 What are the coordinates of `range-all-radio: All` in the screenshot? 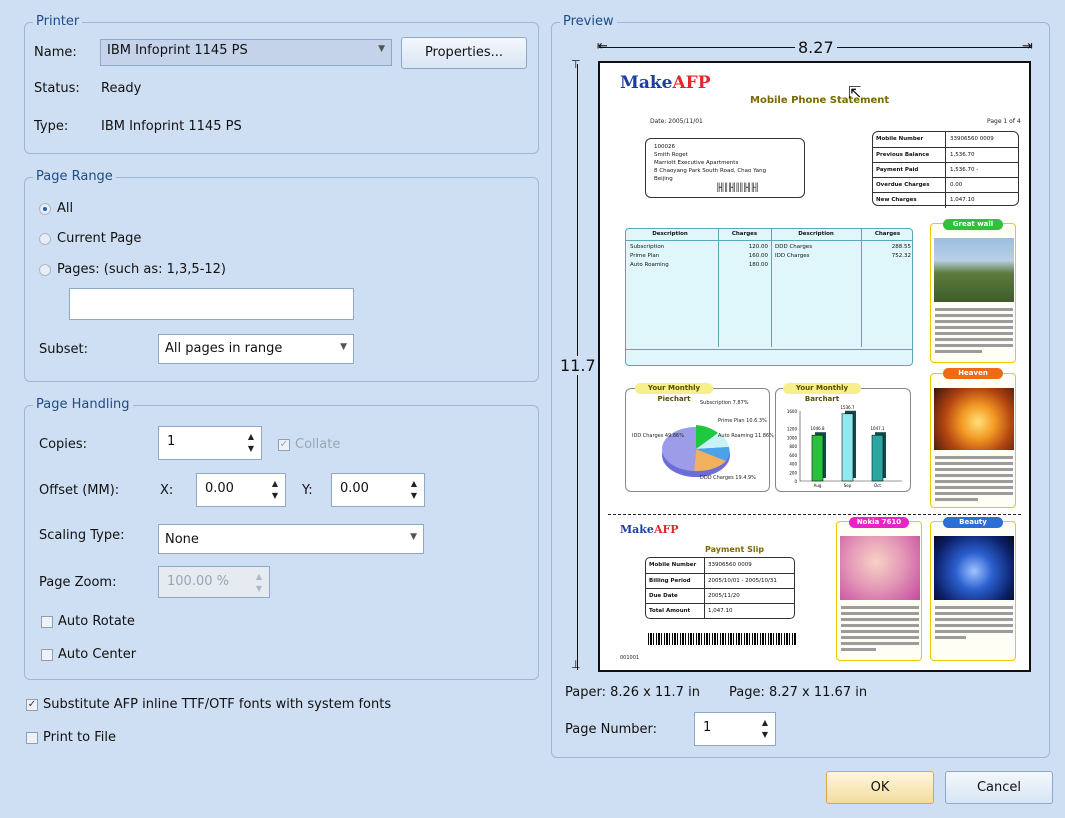 It's located at (56, 208).